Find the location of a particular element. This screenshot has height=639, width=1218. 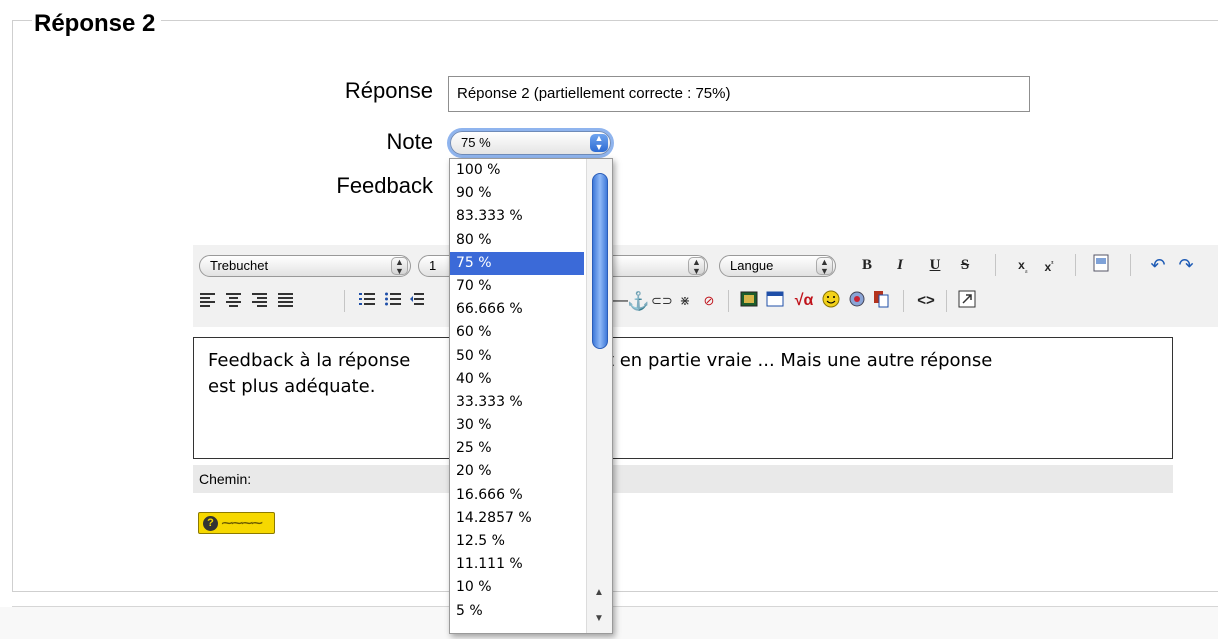

justify-icon is located at coordinates (286, 301).